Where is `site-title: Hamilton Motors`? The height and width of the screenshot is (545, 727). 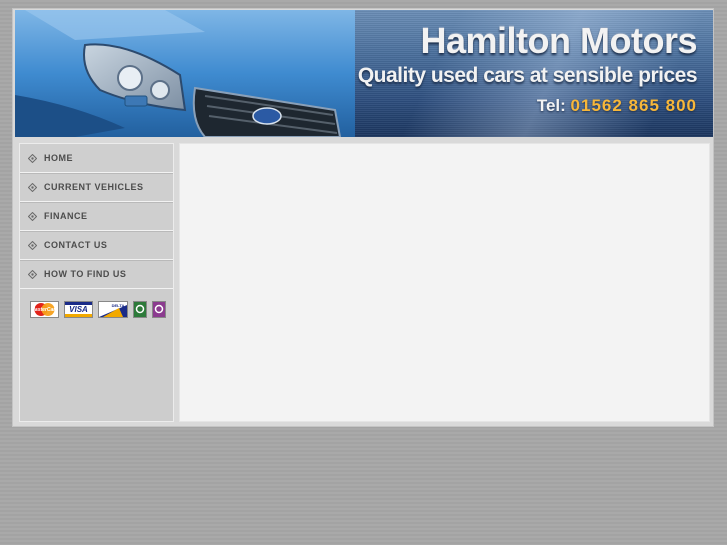
site-title: Hamilton Motors is located at coordinates (559, 40).